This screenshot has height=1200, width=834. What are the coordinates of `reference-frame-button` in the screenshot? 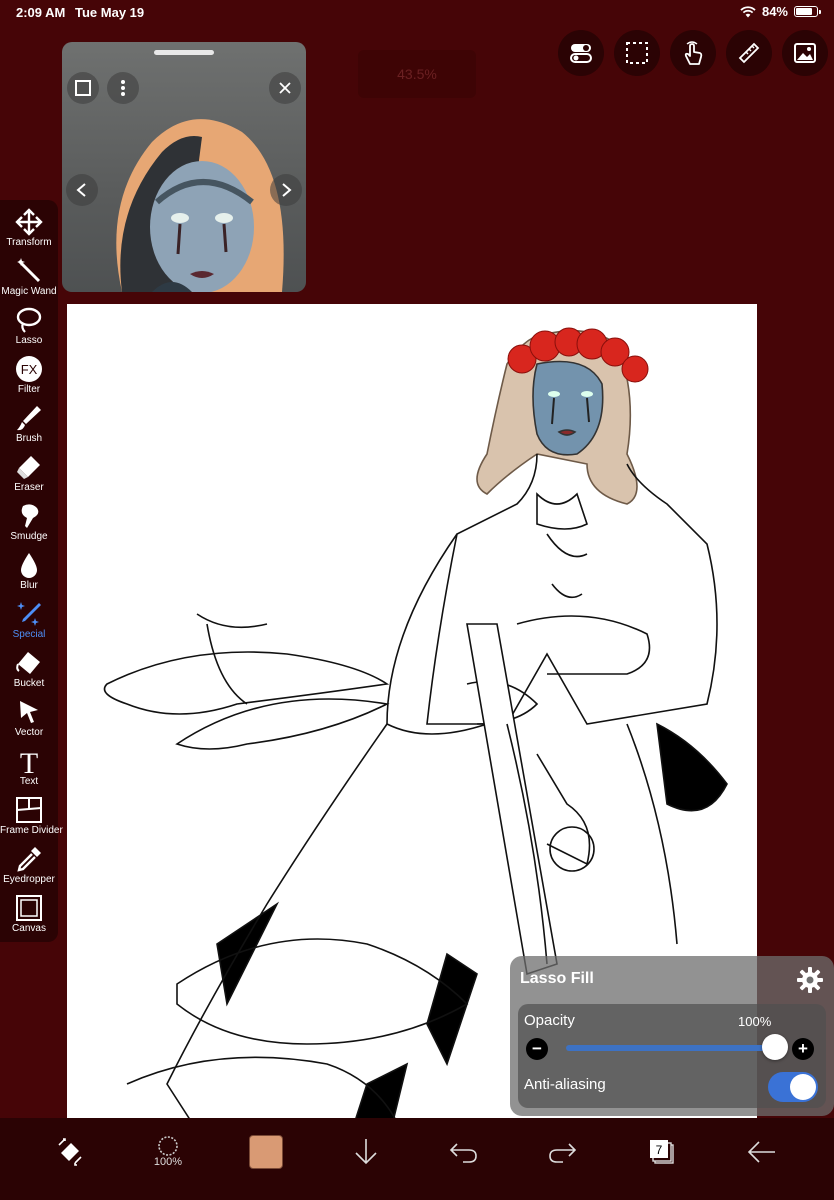 It's located at (83, 88).